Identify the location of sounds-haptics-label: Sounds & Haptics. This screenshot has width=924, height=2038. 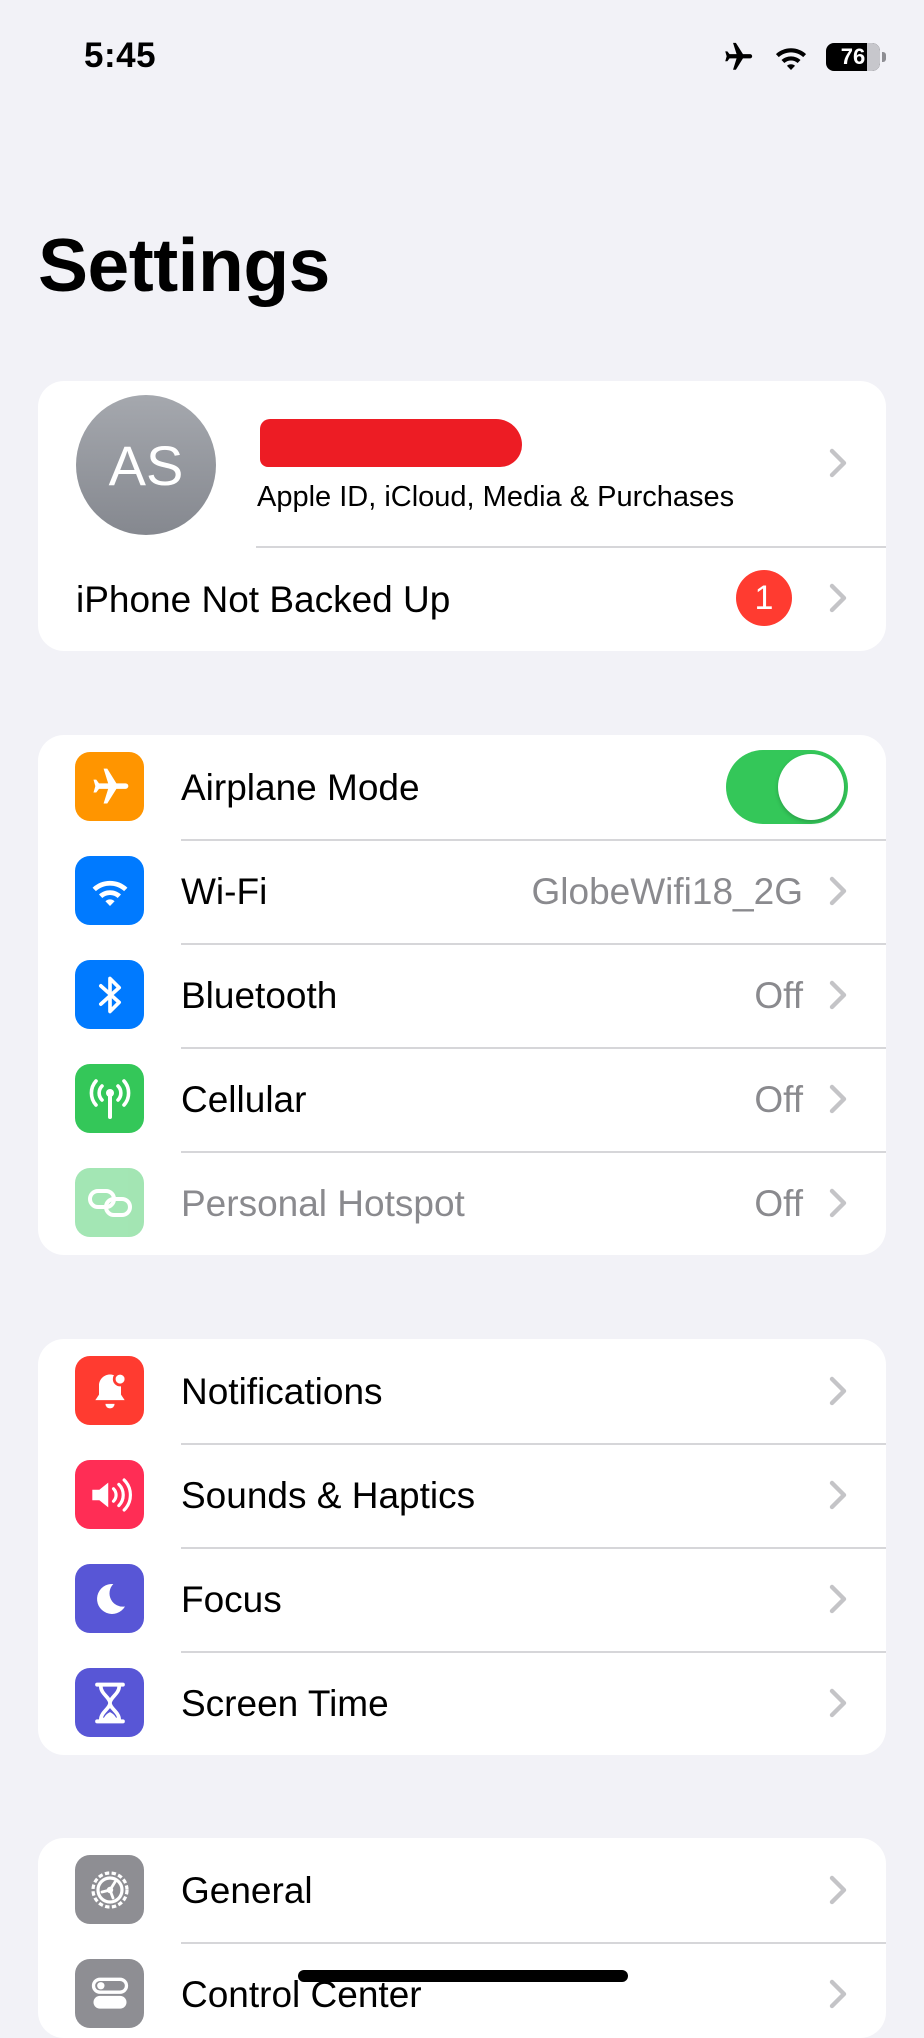
(328, 1495).